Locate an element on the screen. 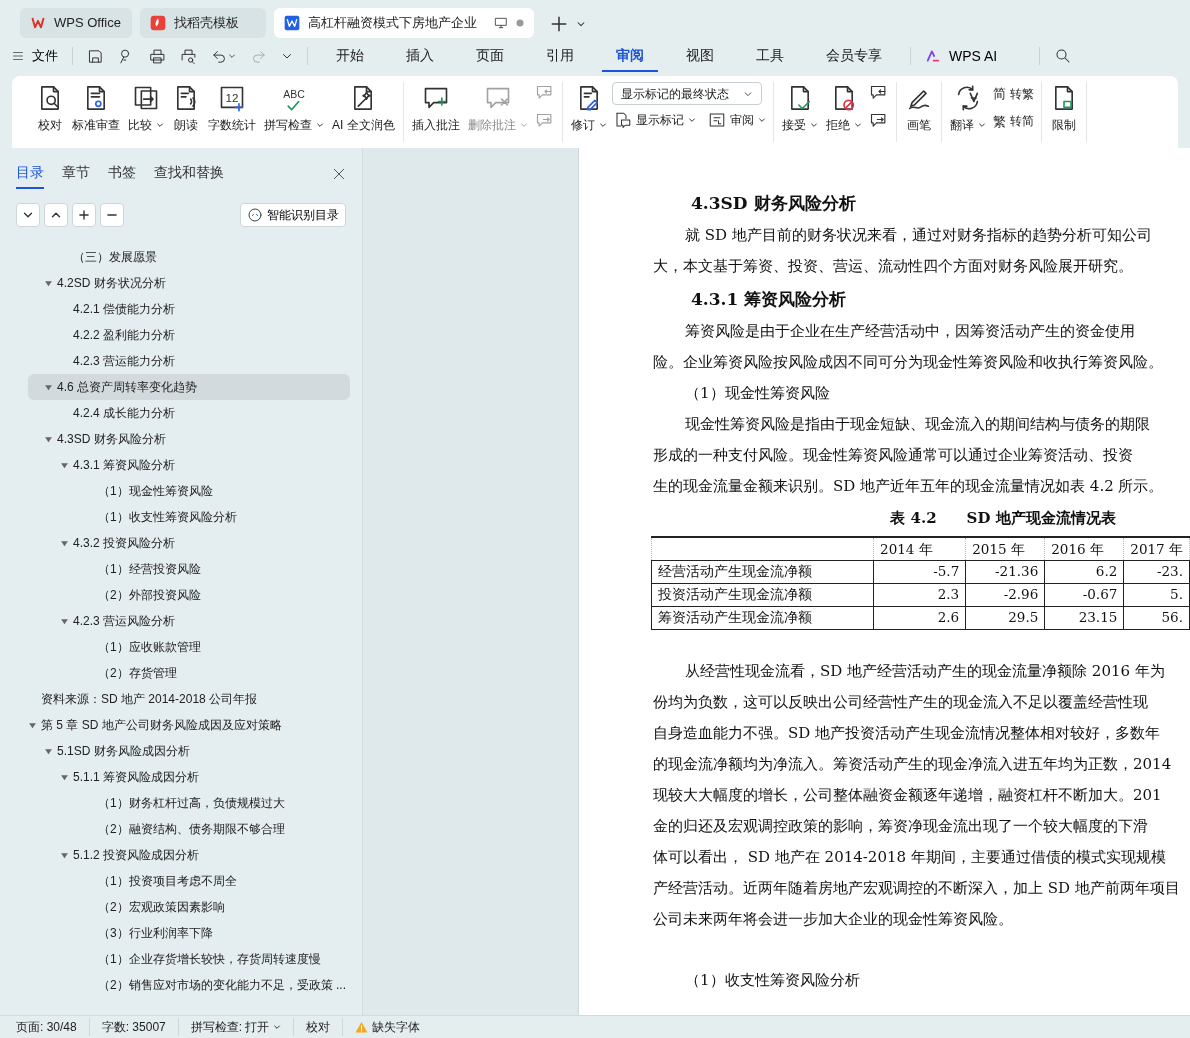  toc-item: （2）存货管理 is located at coordinates (189, 673).